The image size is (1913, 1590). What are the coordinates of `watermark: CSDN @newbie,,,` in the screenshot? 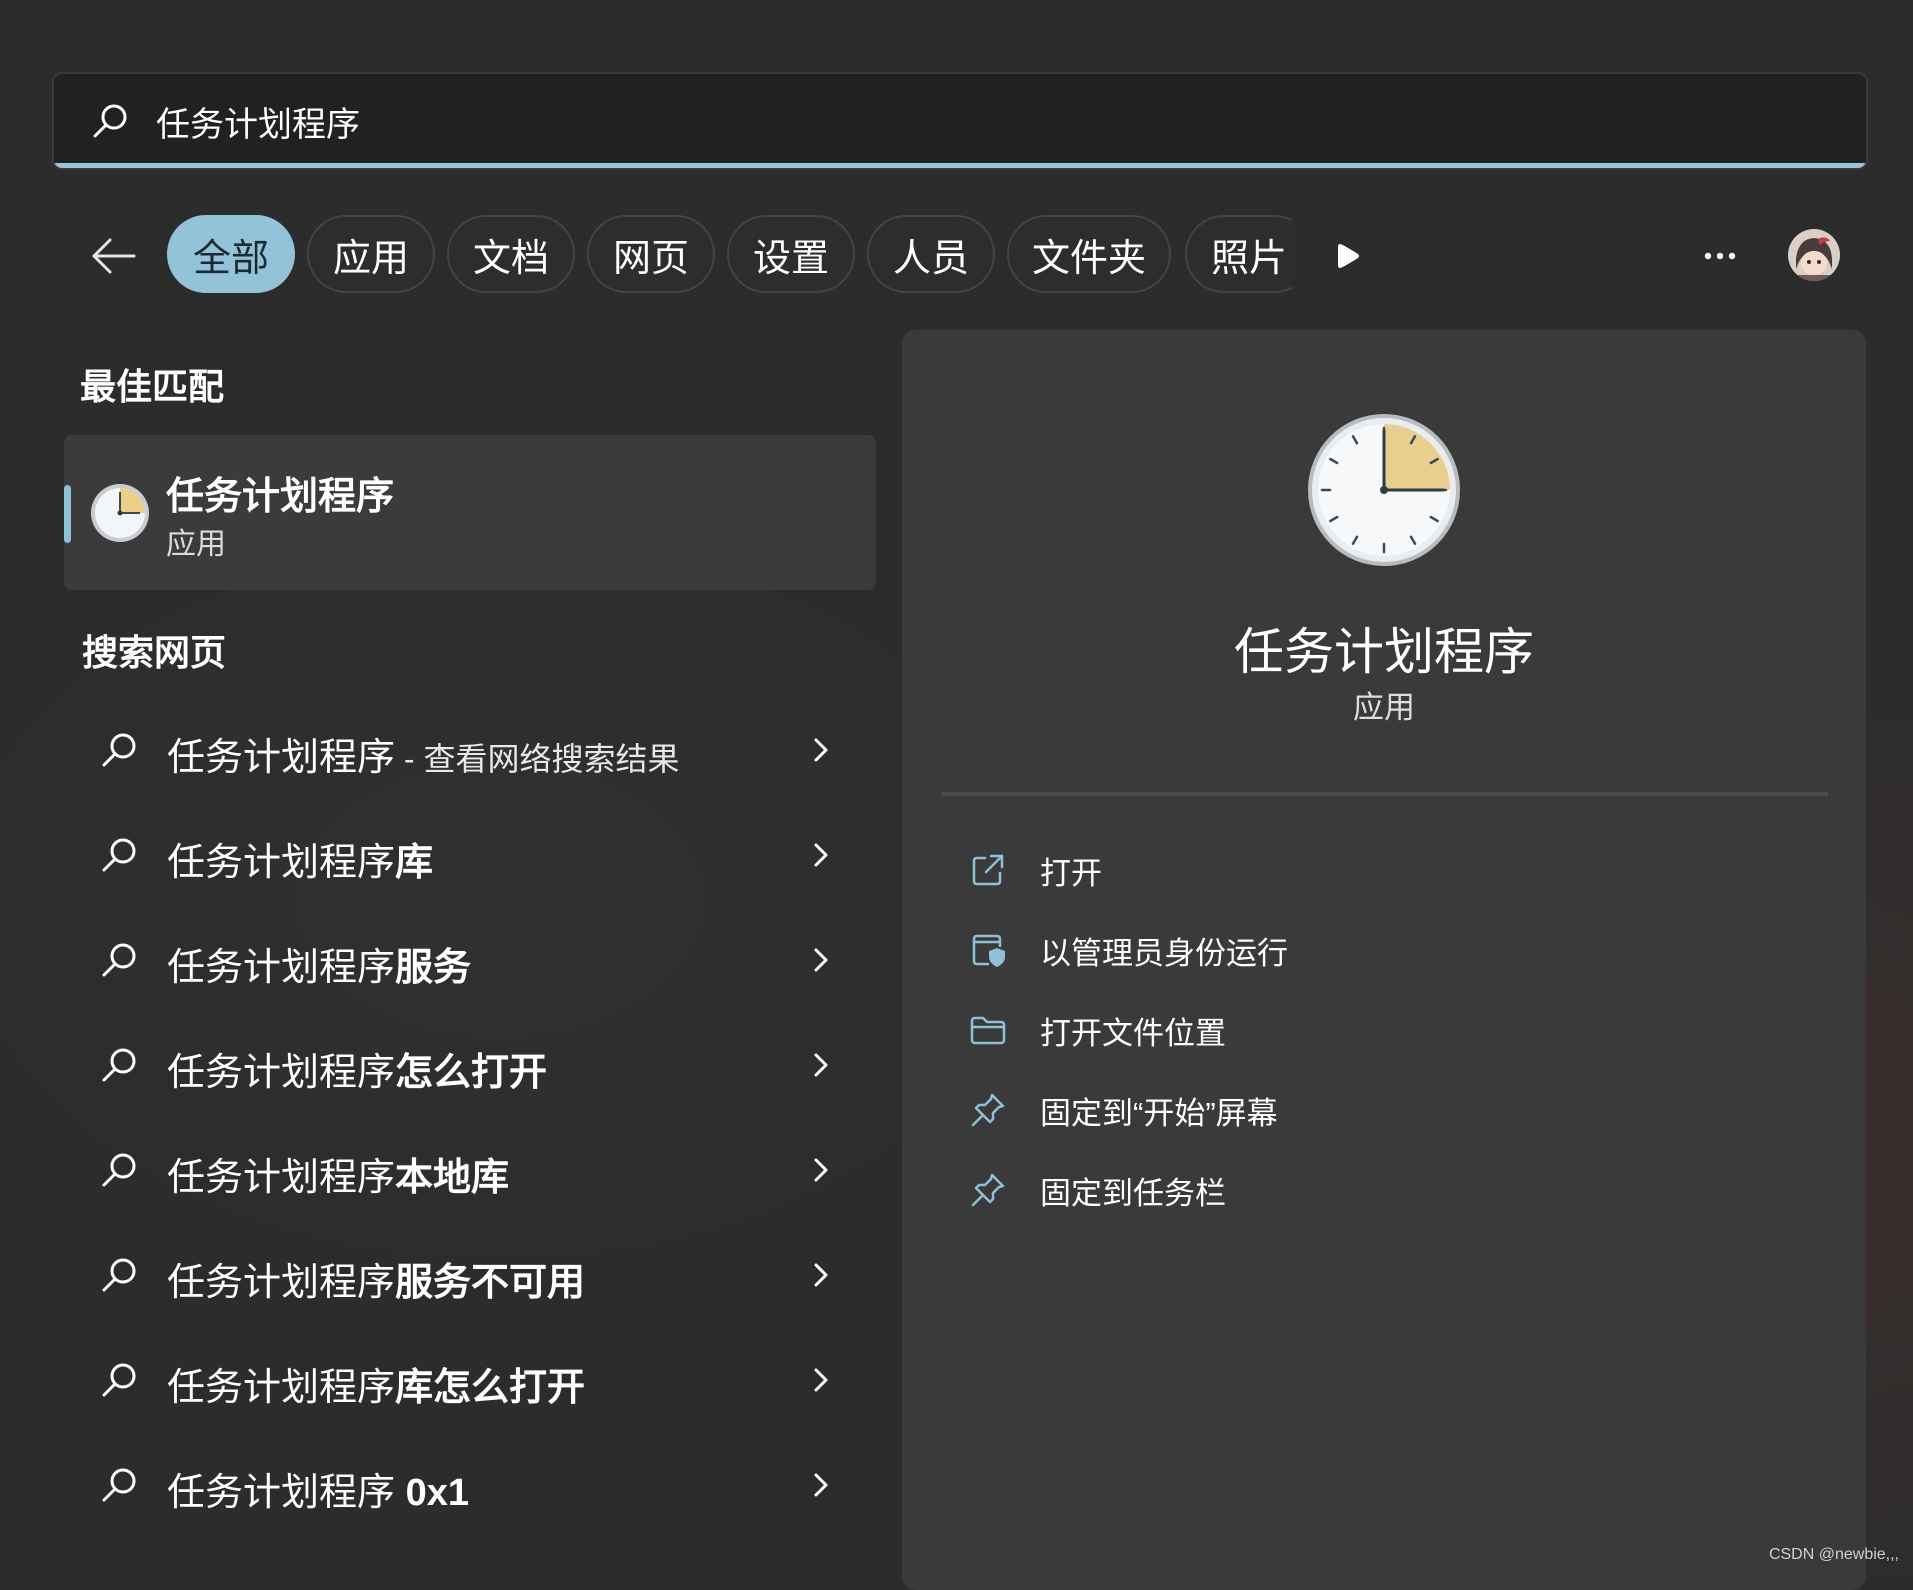 It's located at (1833, 1554).